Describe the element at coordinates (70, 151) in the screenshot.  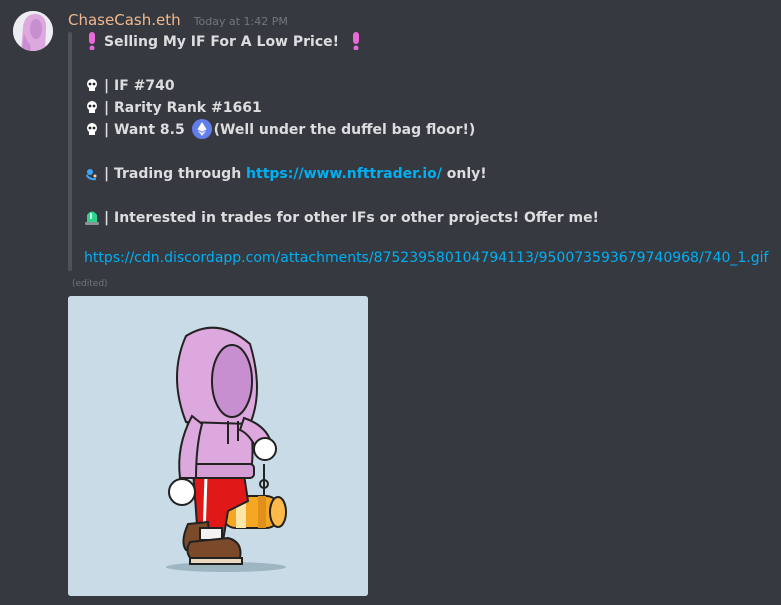
I see `quote-bar` at that location.